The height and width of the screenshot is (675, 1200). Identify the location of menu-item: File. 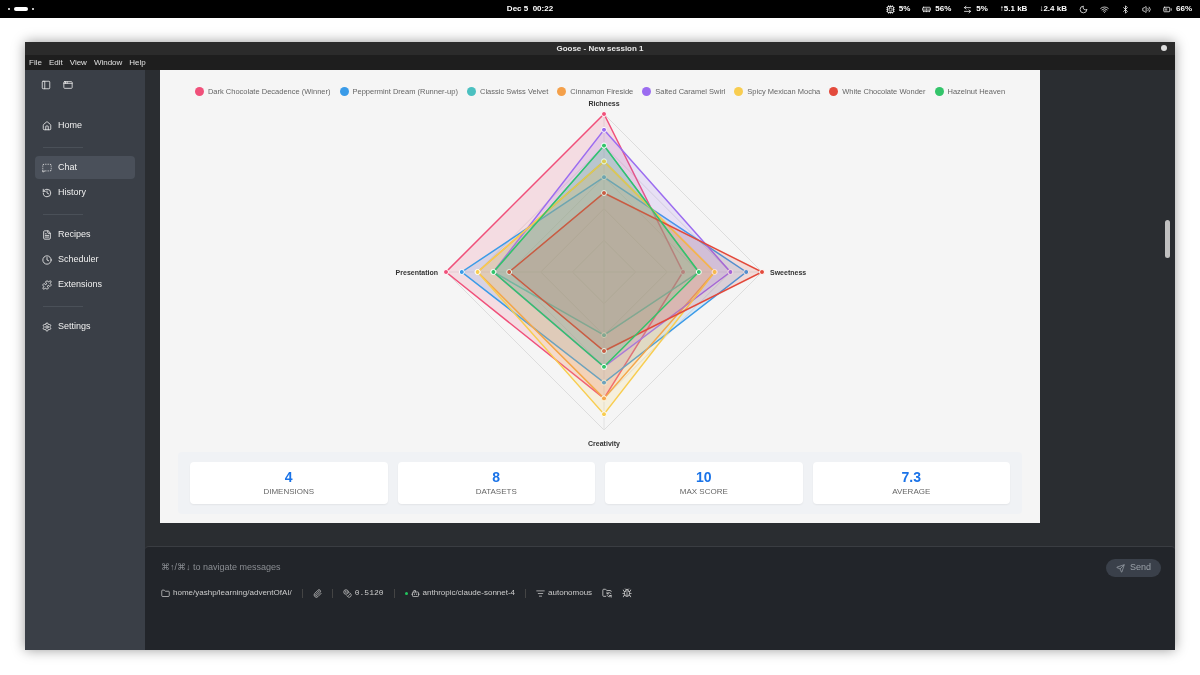
(35, 62).